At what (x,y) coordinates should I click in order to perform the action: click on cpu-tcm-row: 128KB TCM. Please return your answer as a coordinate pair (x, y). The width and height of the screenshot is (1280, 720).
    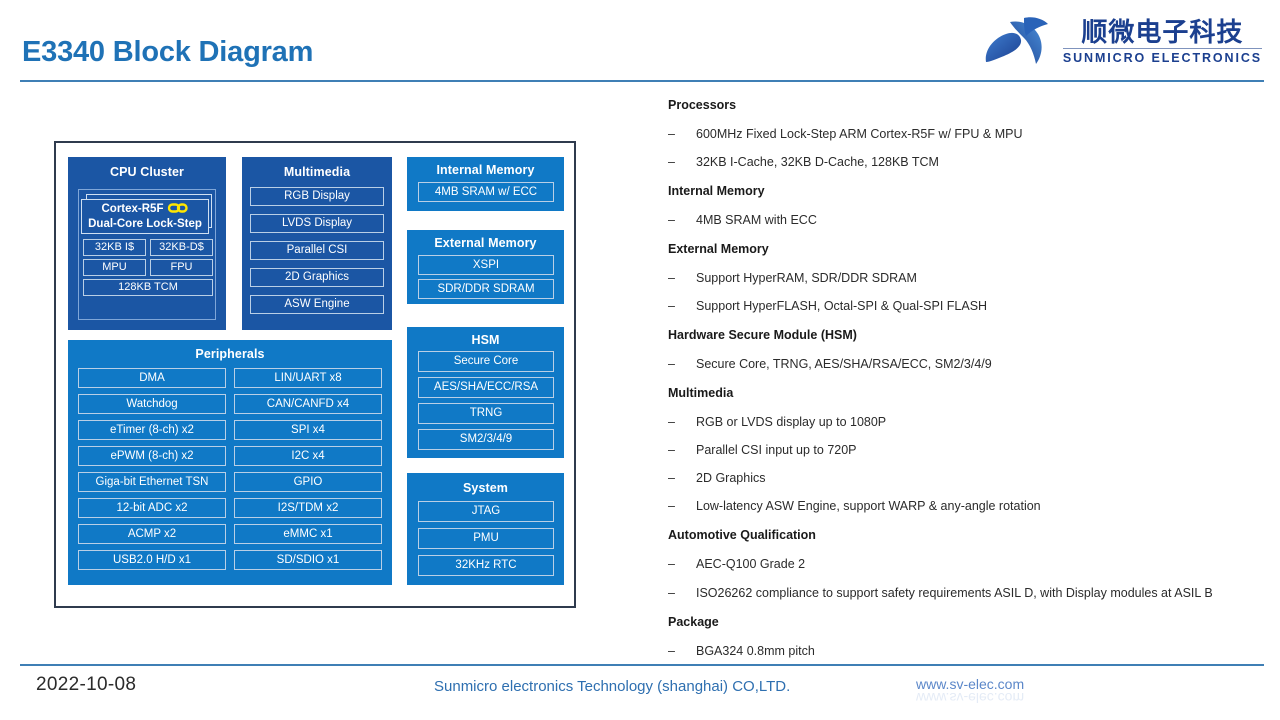
    Looking at the image, I should click on (148, 287).